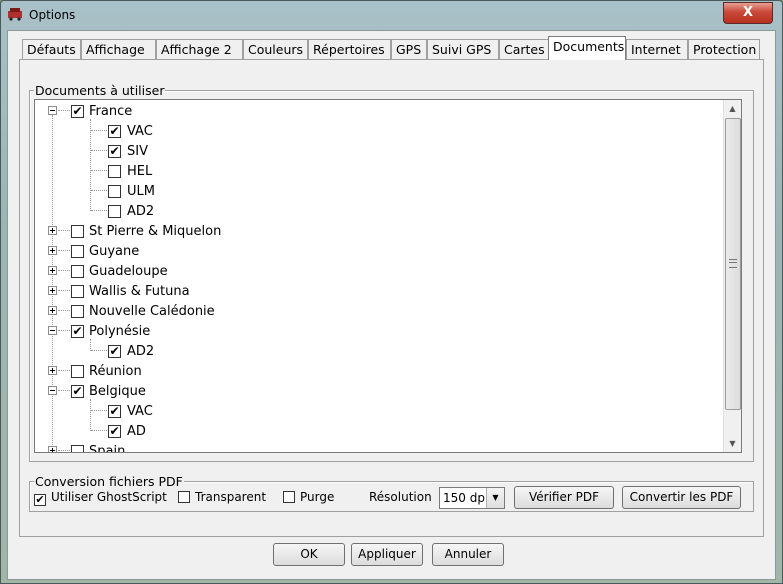  I want to click on tab-suivi-gps: Suivi GPS, so click(463, 49).